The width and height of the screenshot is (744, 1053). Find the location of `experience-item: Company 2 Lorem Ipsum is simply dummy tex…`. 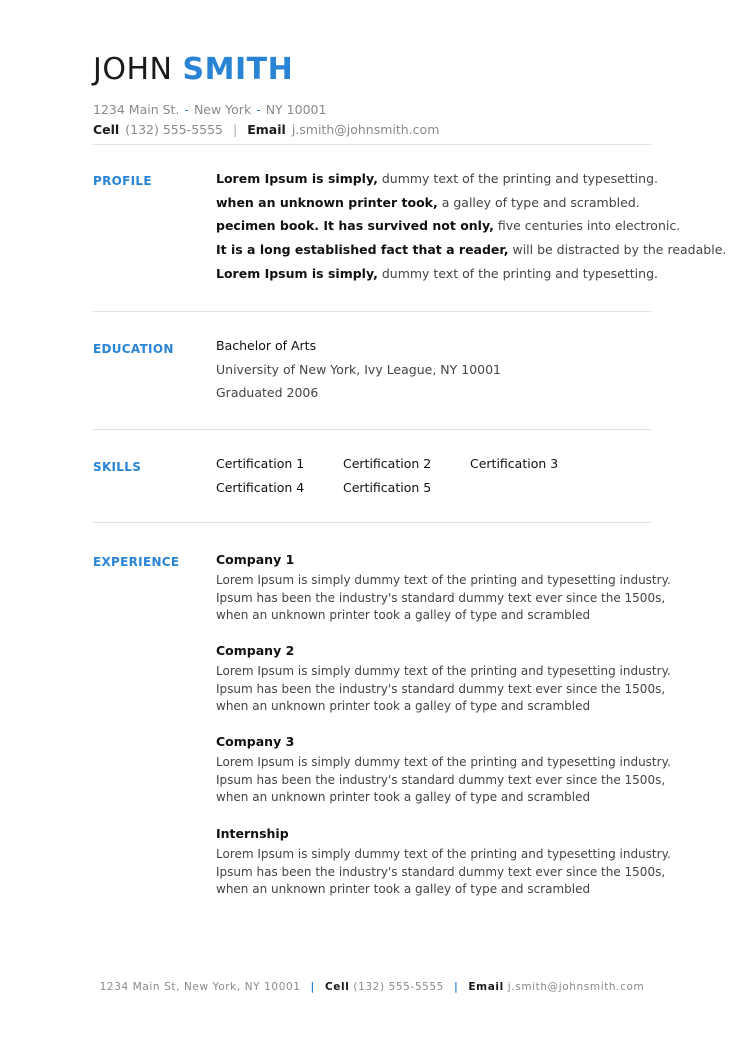

experience-item: Company 2 Lorem Ipsum is simply dummy tex… is located at coordinates (443, 679).